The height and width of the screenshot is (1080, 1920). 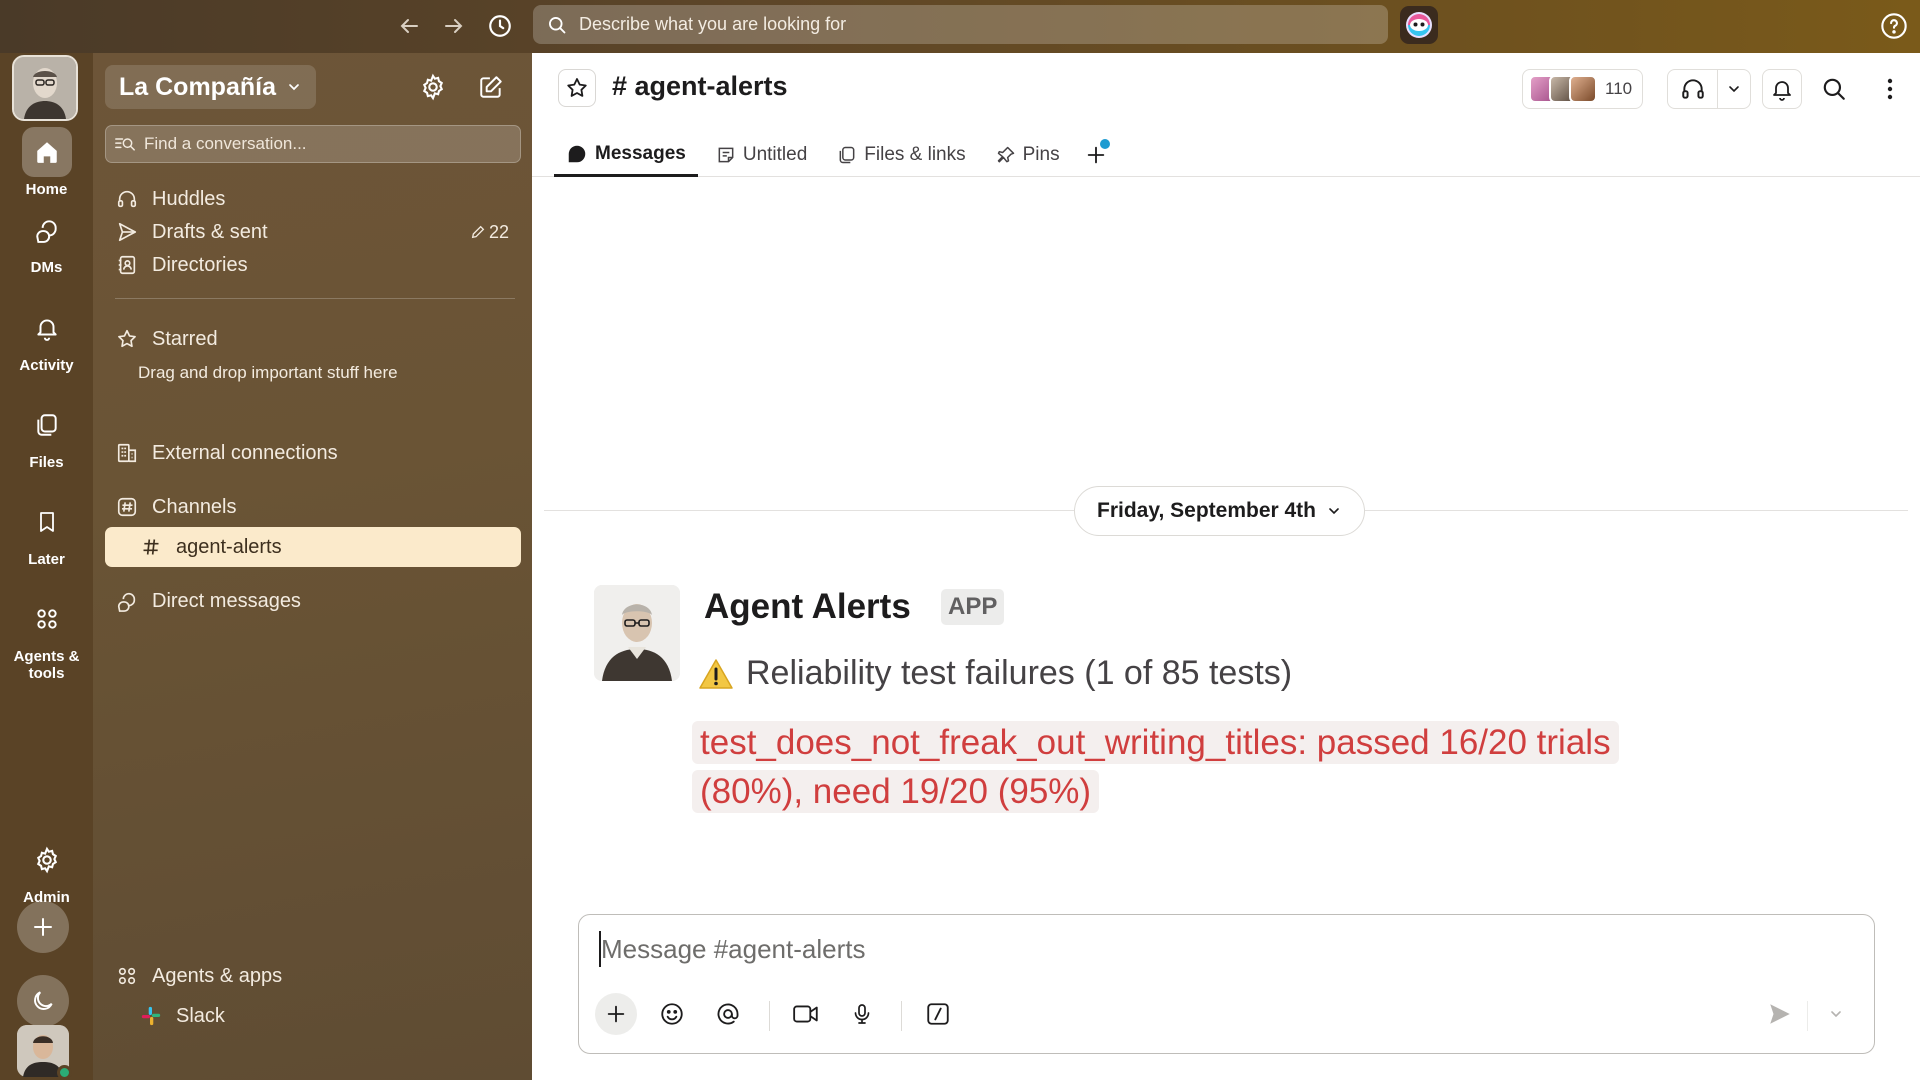 I want to click on search-icon, so click(x=1834, y=89).